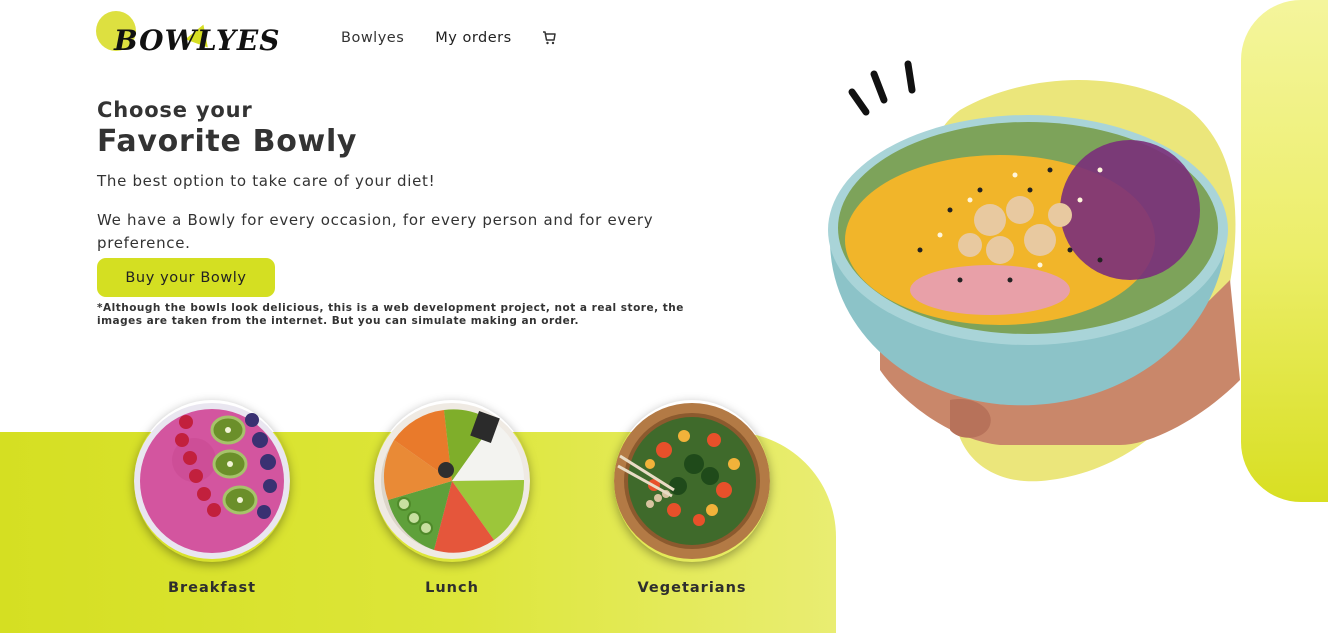  What do you see at coordinates (692, 481) in the screenshot?
I see `vegetarian-bowl-image` at bounding box center [692, 481].